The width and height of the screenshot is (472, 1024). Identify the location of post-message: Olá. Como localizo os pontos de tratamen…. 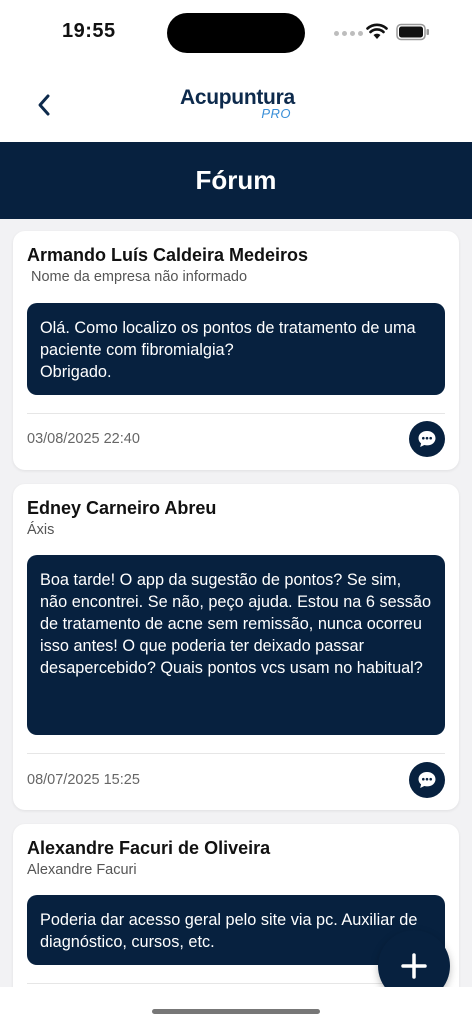
(236, 349).